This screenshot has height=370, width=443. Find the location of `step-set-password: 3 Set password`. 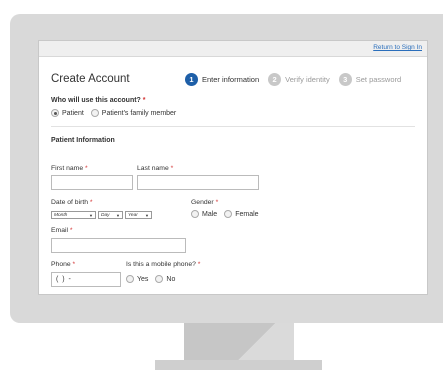

step-set-password: 3 Set password is located at coordinates (370, 79).